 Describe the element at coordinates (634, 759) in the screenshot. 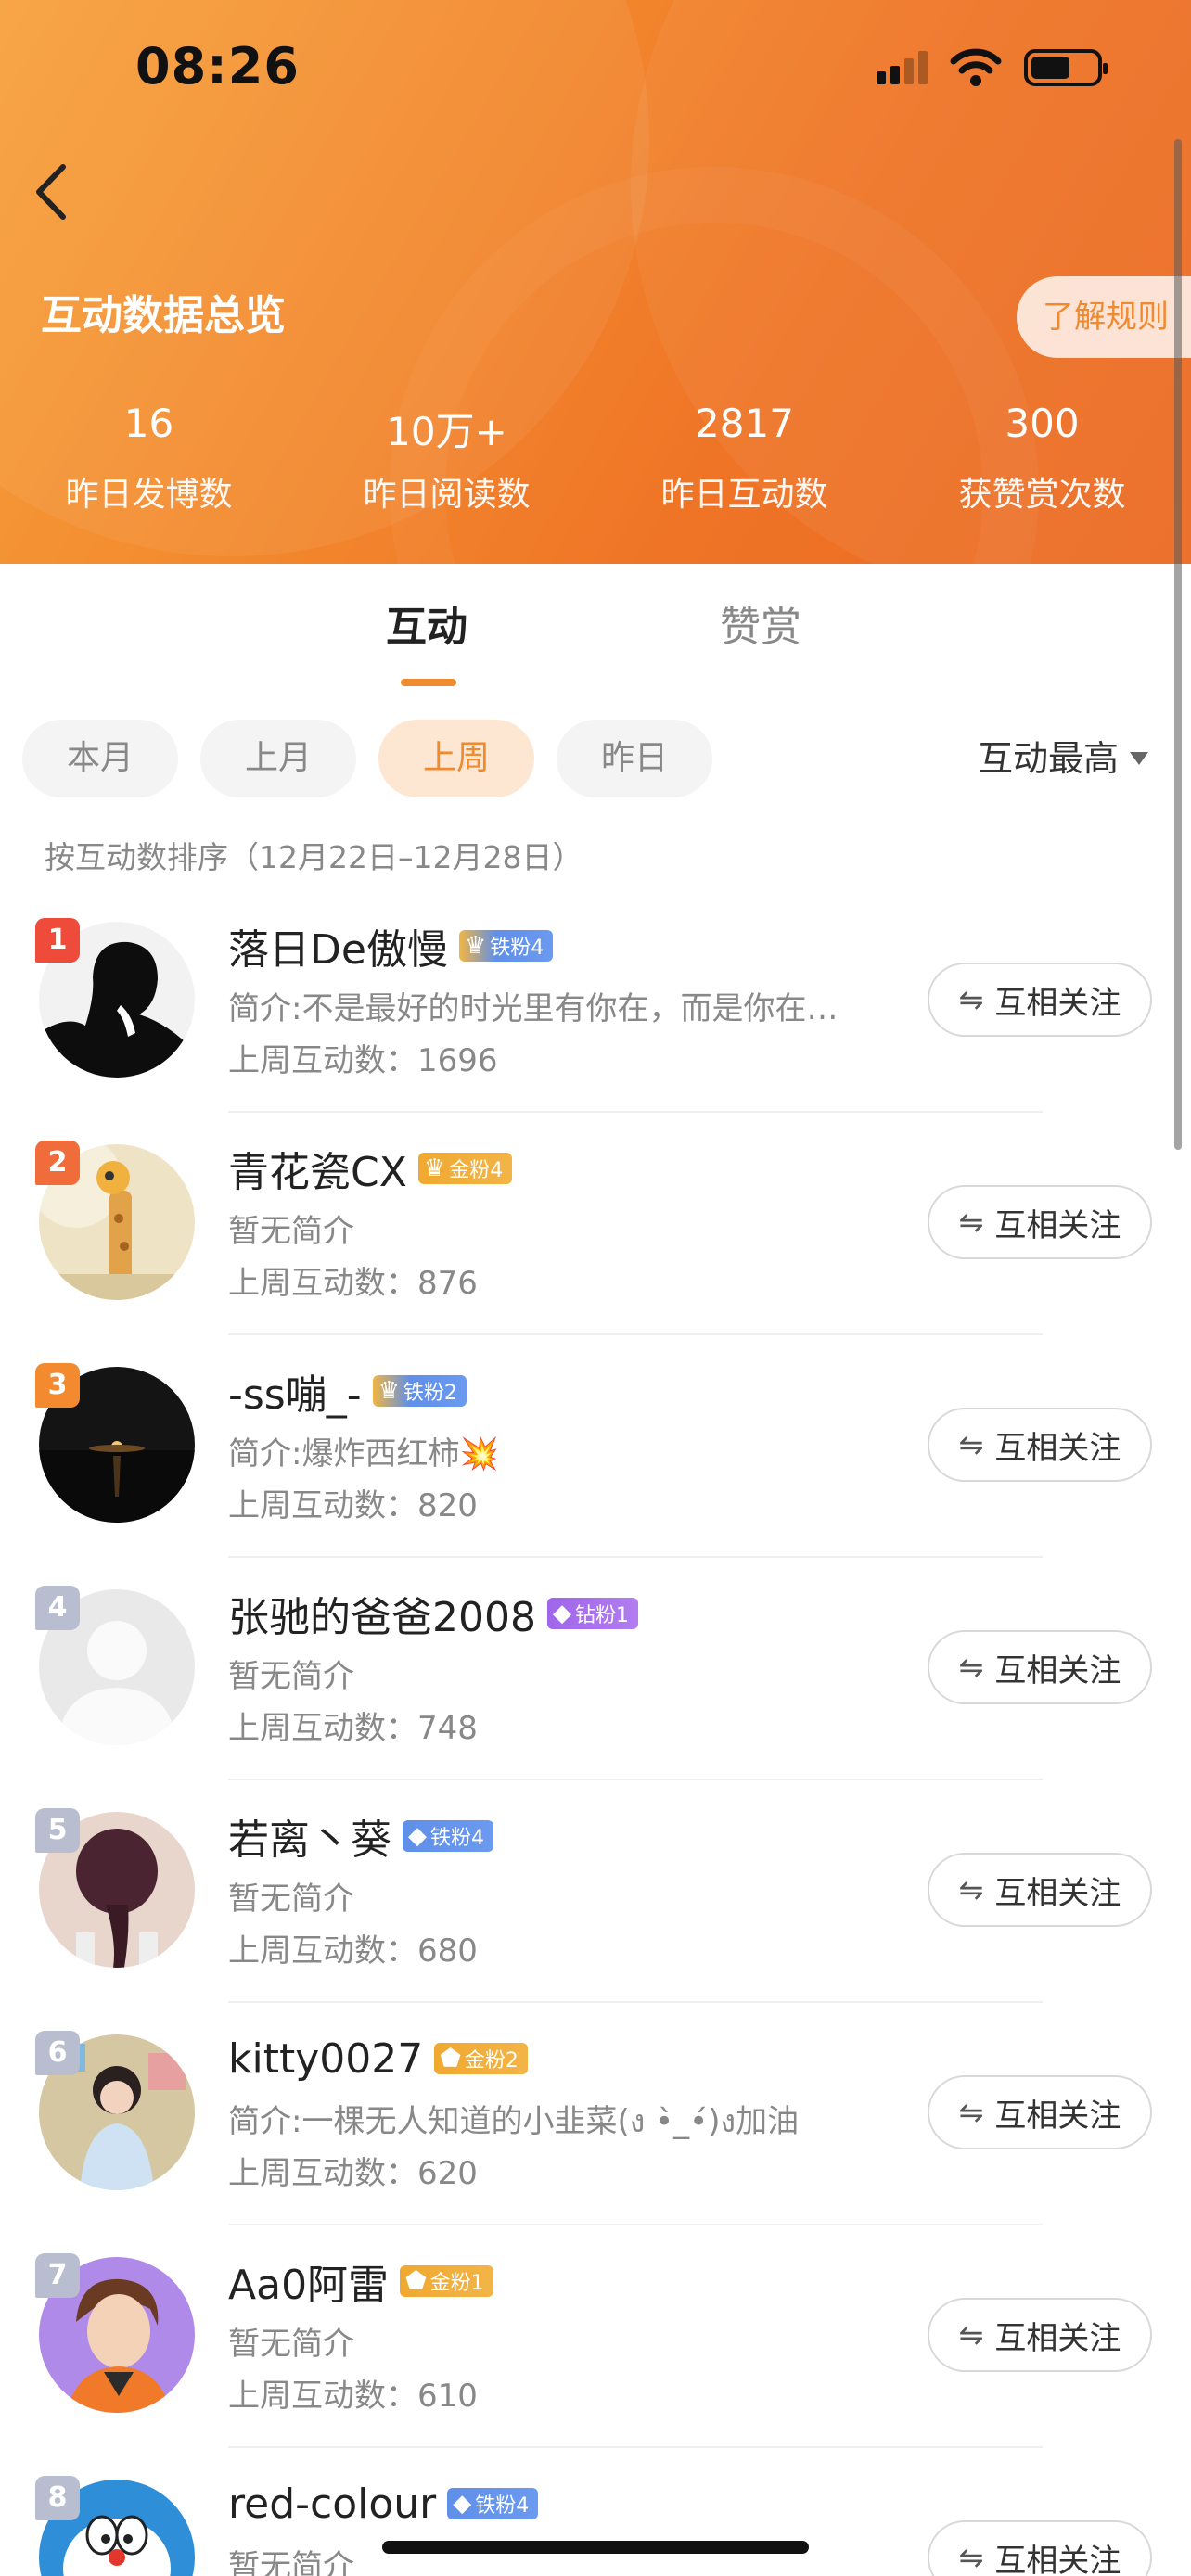

I see `filter-yesterday: 昨日` at that location.